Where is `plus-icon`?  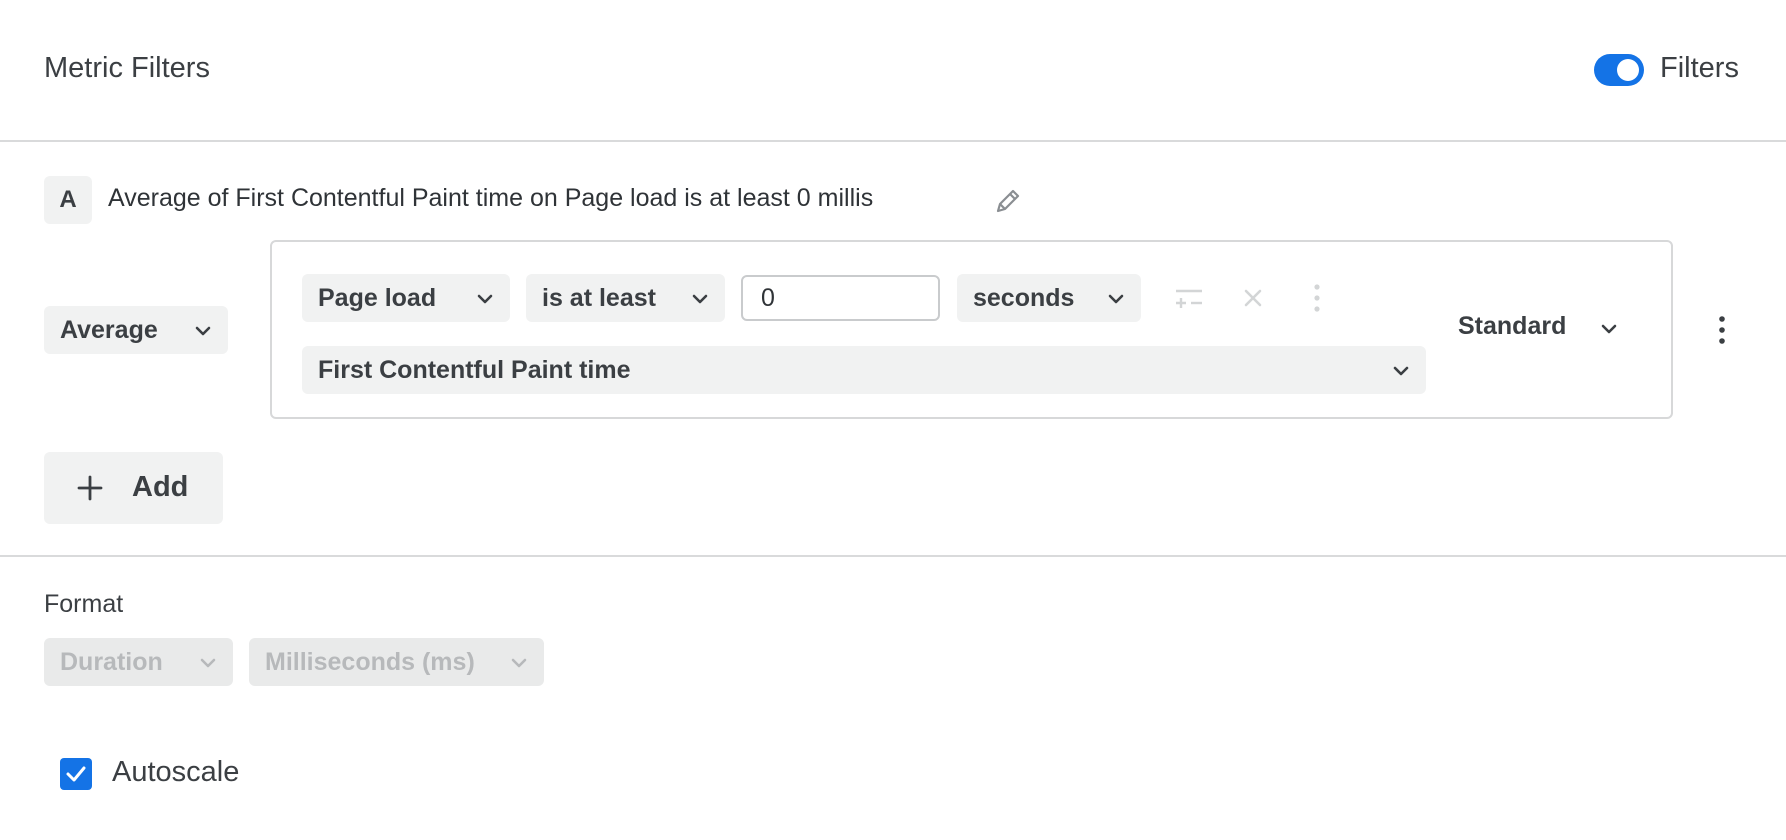 plus-icon is located at coordinates (90, 488).